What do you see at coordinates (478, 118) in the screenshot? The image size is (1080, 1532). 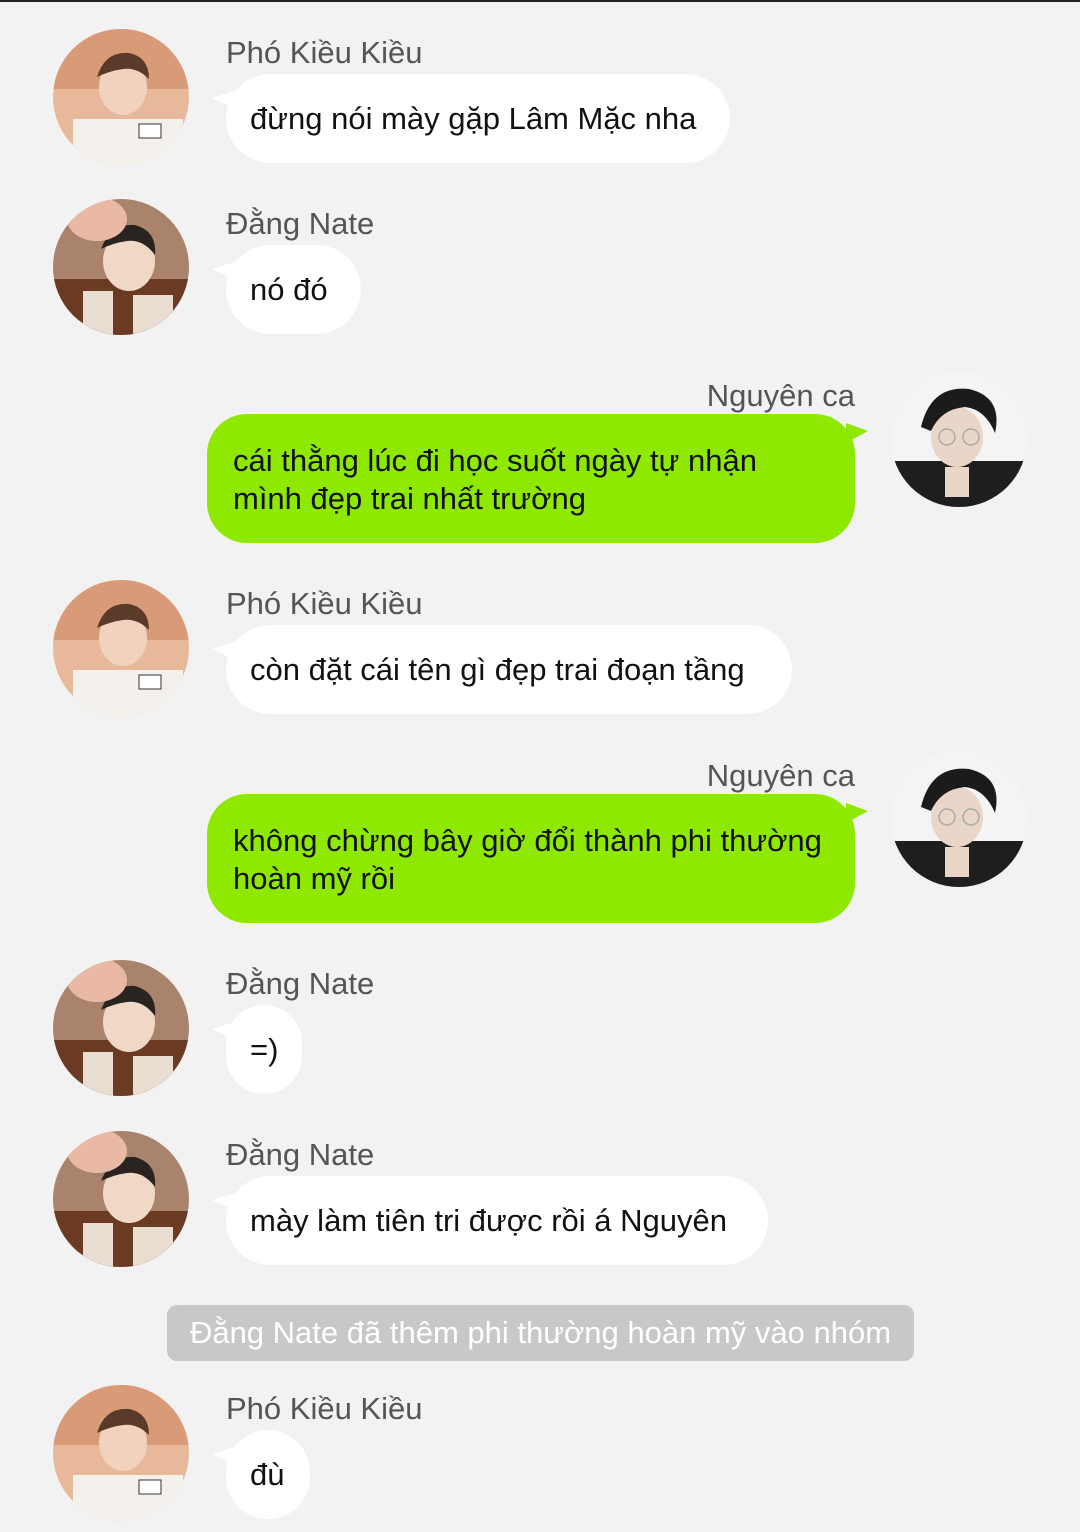 I see `message-bubble: đừng nói mày gặp Lâm Mặc nha` at bounding box center [478, 118].